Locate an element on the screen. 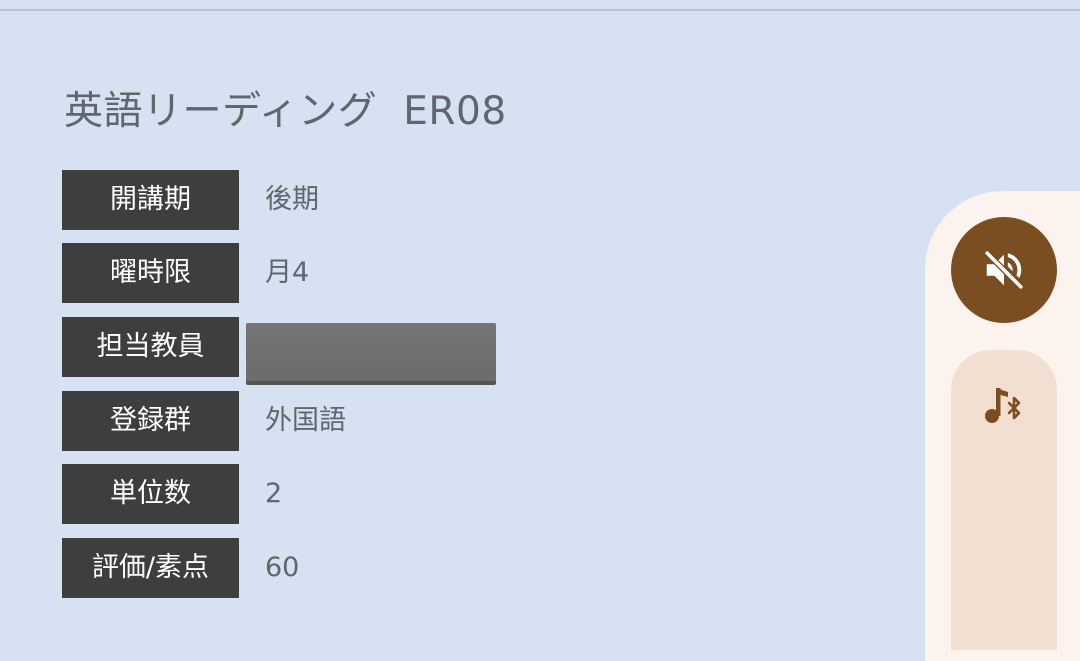 The width and height of the screenshot is (1080, 661). detail-row-grade: 評価/素点 60 is located at coordinates (292, 568).